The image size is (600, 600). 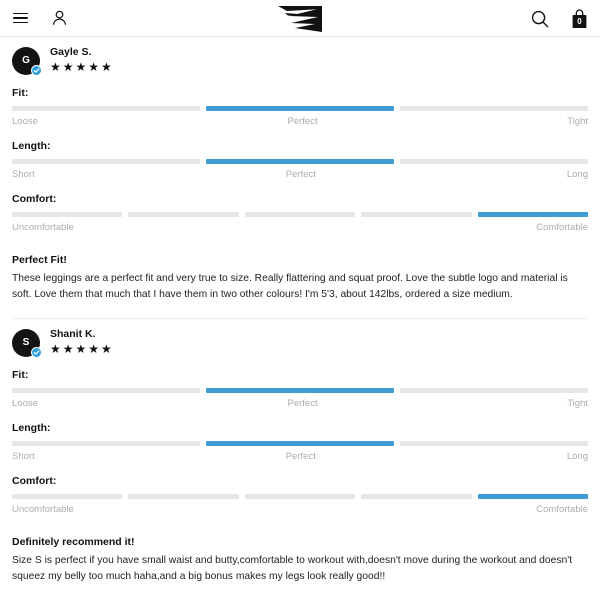 I want to click on account-button, so click(x=59, y=18).